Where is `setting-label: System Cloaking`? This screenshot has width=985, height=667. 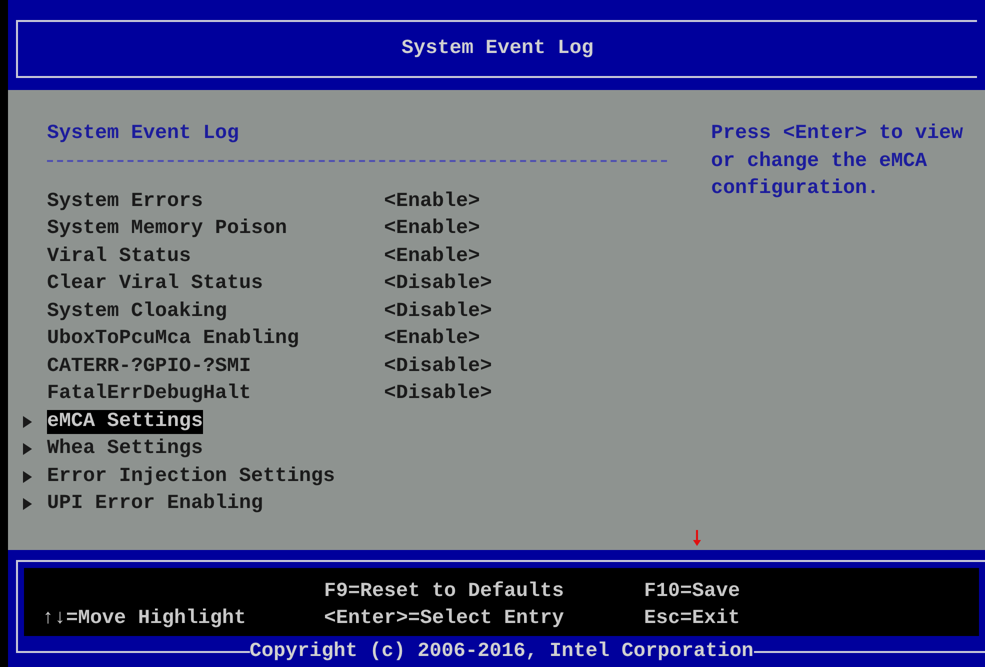
setting-label: System Cloaking is located at coordinates (137, 311).